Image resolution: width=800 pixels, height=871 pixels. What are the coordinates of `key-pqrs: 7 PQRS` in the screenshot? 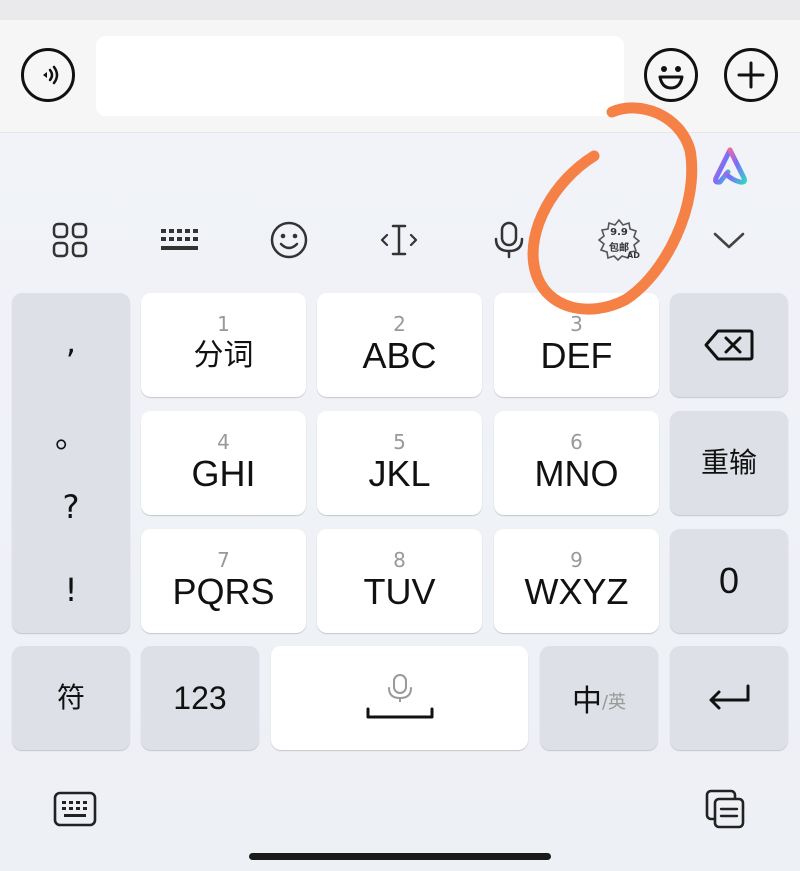 It's located at (223, 581).